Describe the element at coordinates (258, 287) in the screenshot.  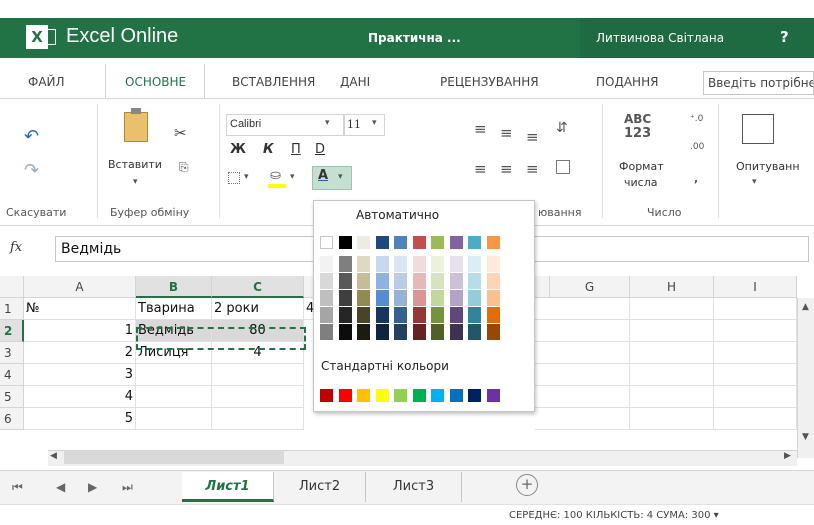
I see `column-header: C` at that location.